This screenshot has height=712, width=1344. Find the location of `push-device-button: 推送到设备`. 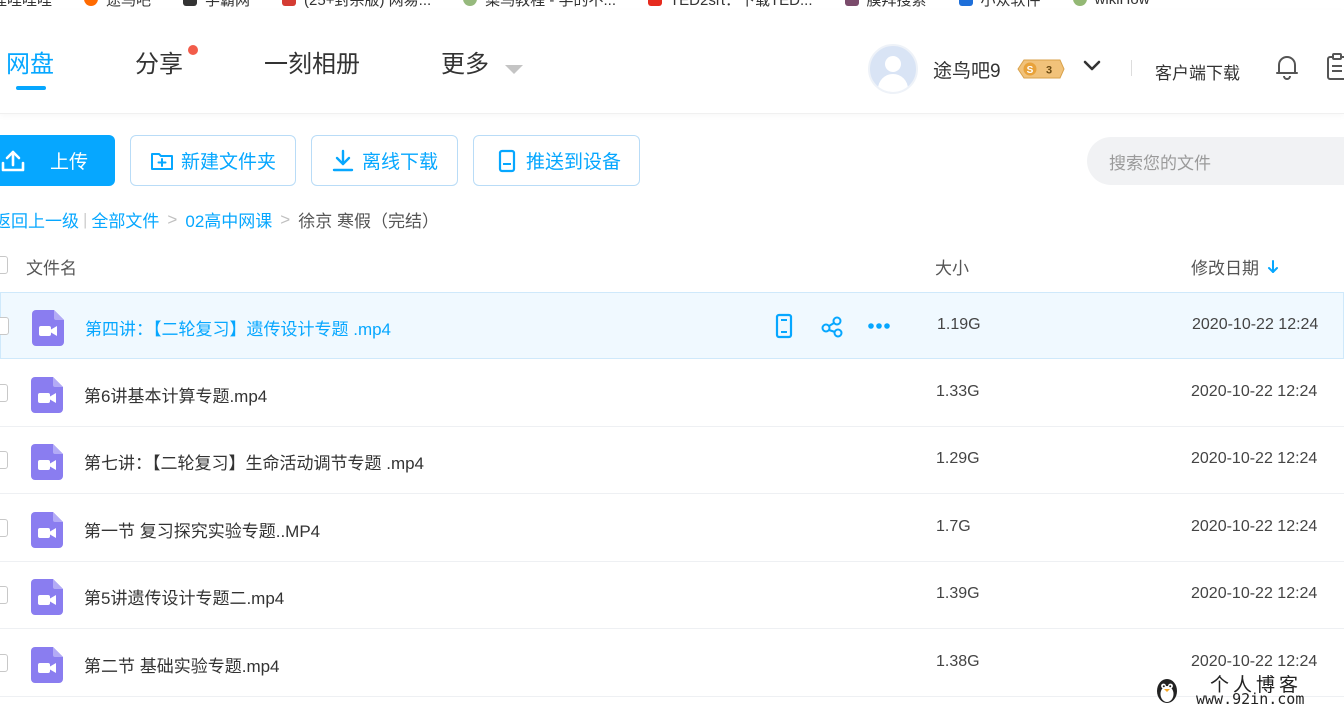

push-device-button: 推送到设备 is located at coordinates (556, 160).